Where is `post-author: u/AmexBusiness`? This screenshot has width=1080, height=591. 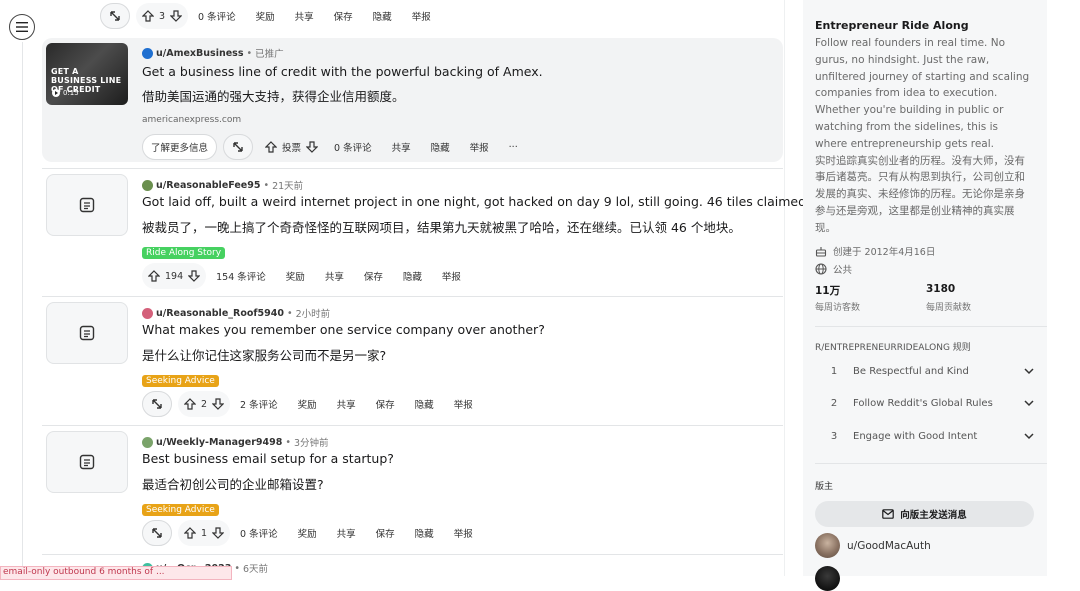 post-author: u/AmexBusiness is located at coordinates (200, 53).